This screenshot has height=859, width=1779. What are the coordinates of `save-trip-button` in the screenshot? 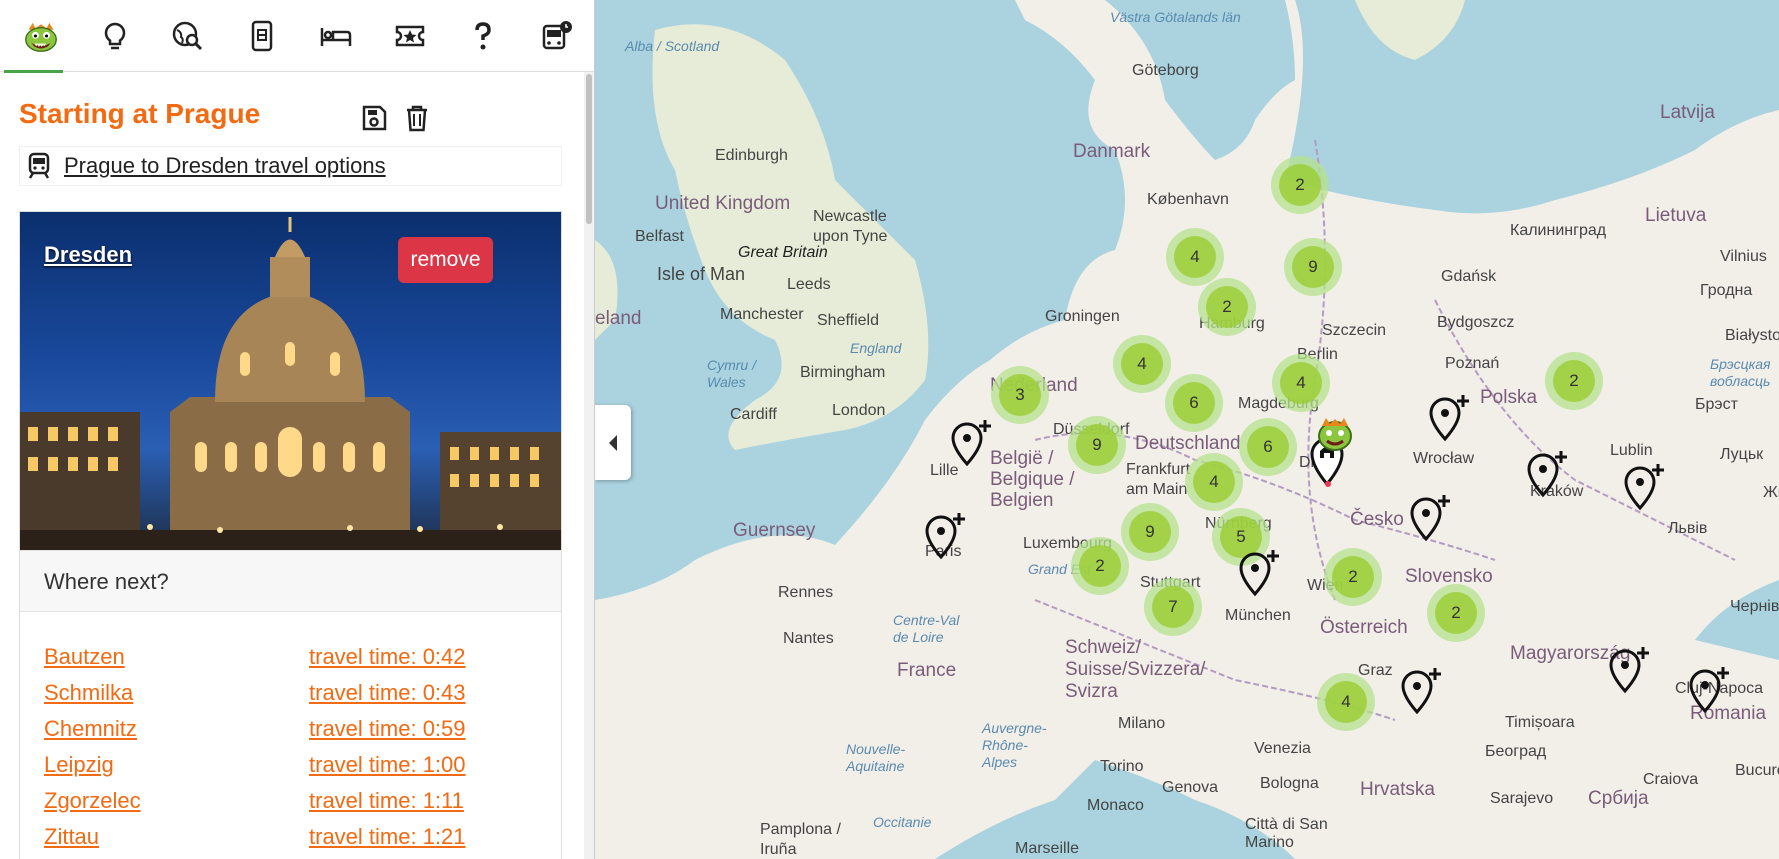 It's located at (374, 118).